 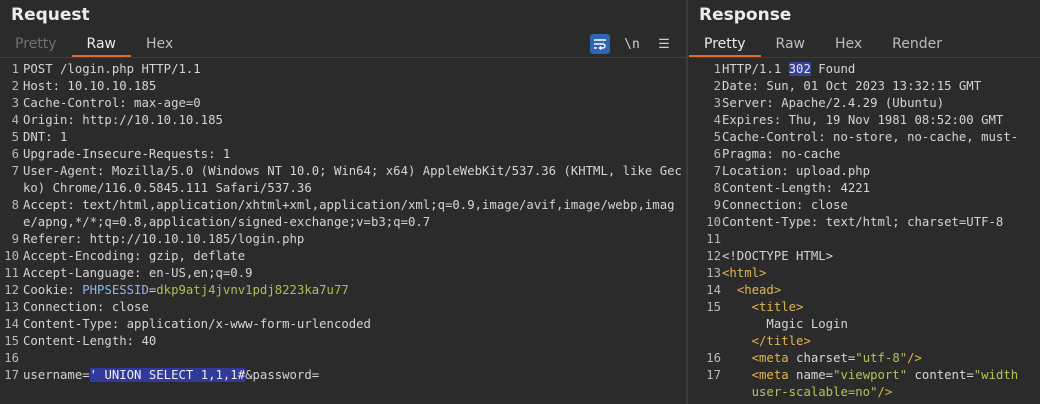 What do you see at coordinates (159, 45) in the screenshot?
I see `request-tab-hex: Hex` at bounding box center [159, 45].